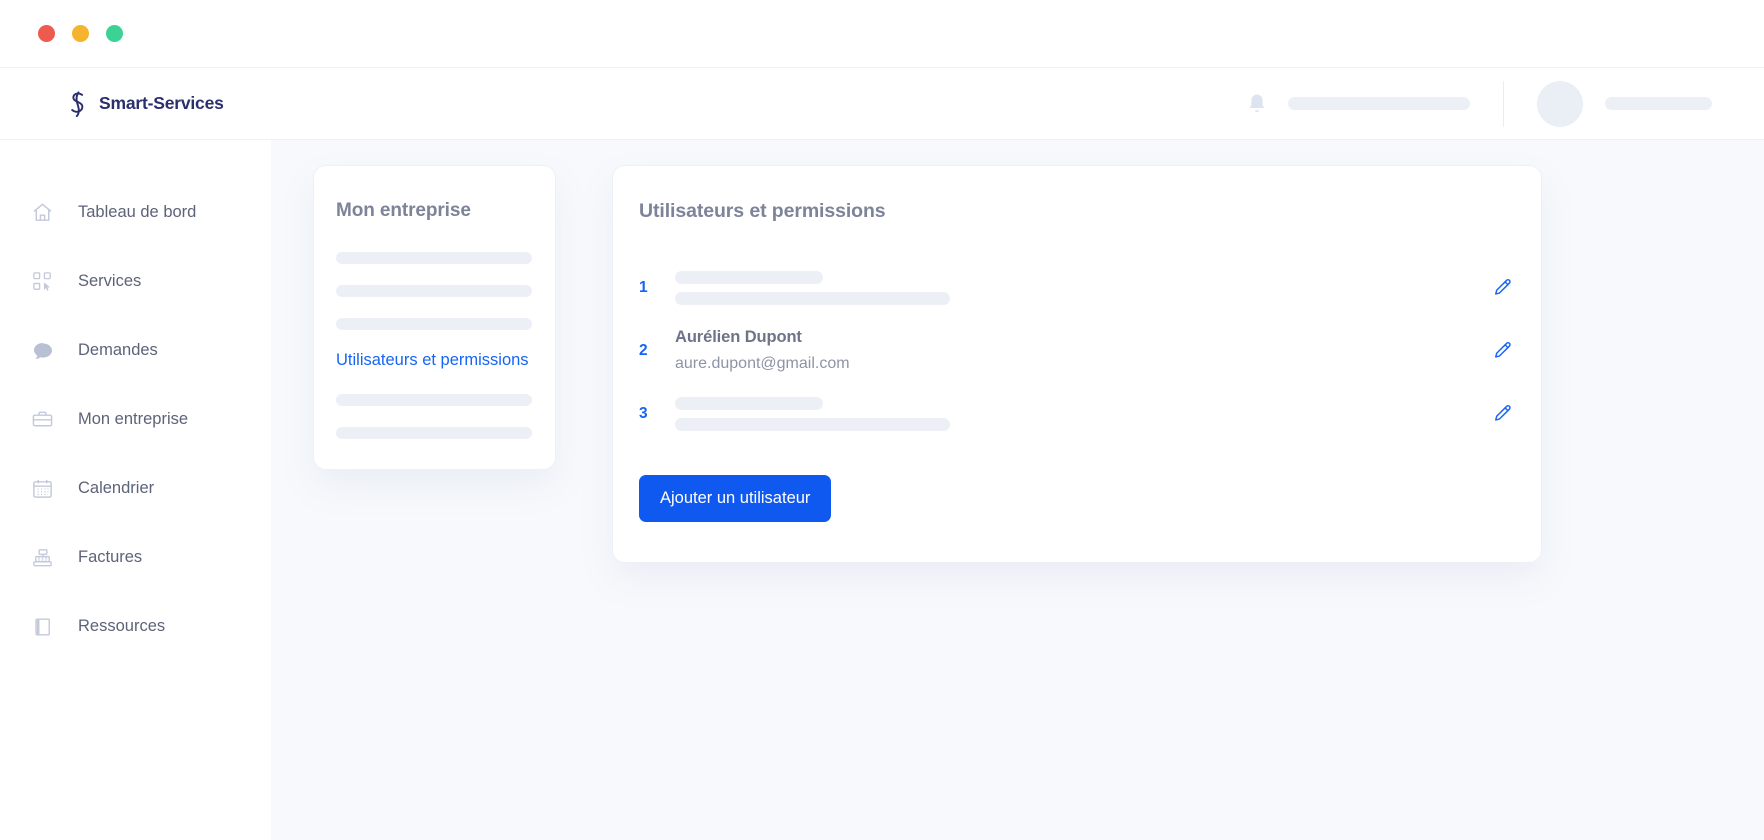 The image size is (1764, 840). I want to click on header-divider, so click(1503, 103).